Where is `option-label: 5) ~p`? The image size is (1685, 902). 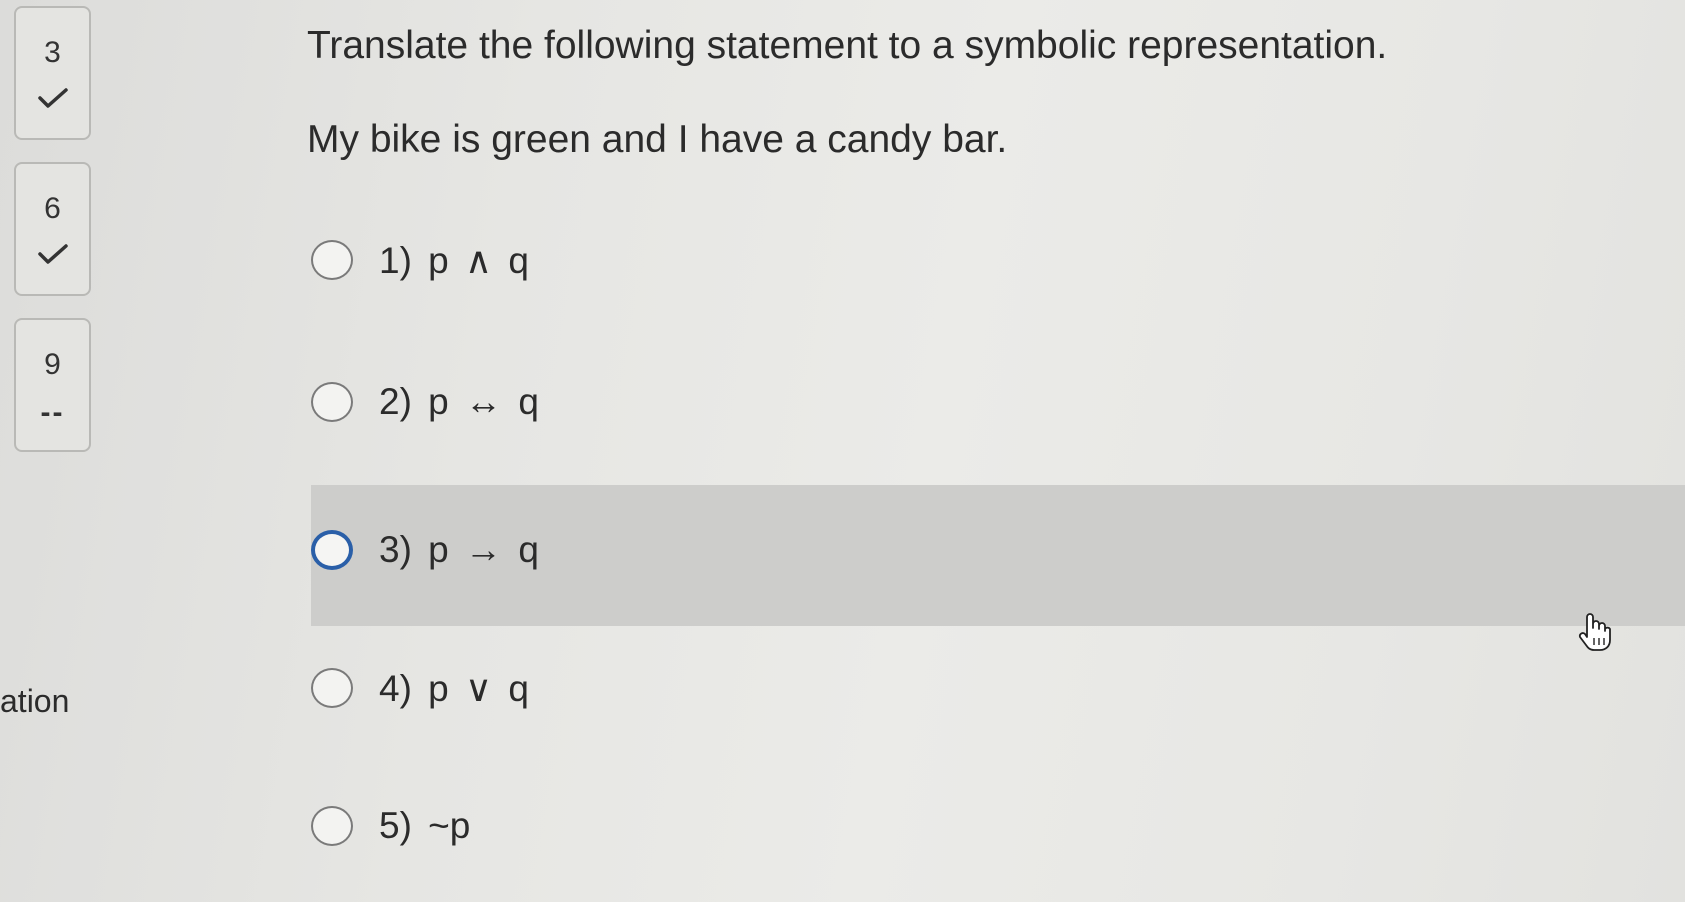 option-label: 5) ~p is located at coordinates (425, 825).